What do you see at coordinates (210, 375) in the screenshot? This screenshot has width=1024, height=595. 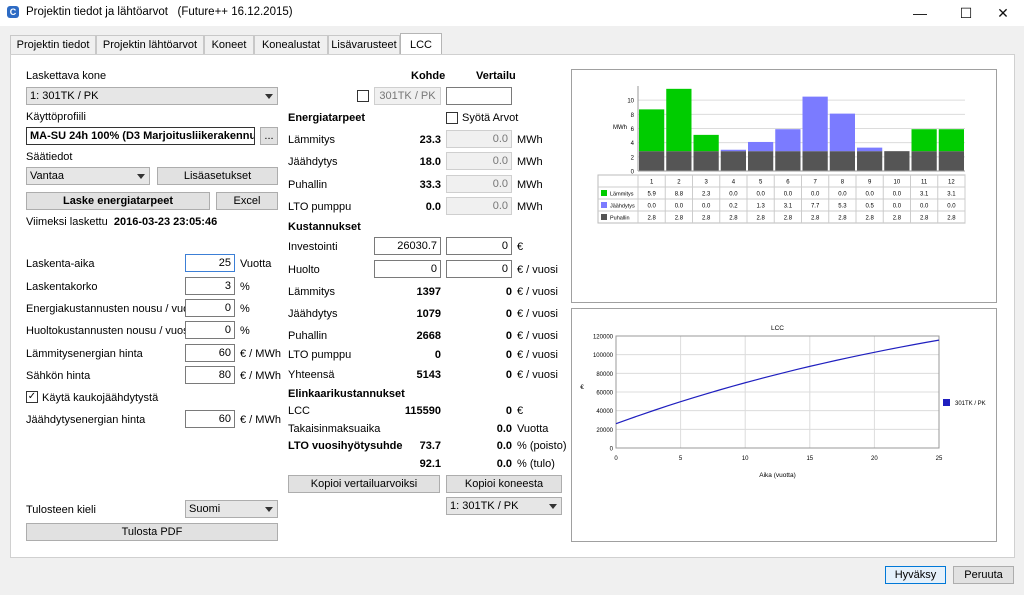 I see `sahkon-hinta-input: 80` at bounding box center [210, 375].